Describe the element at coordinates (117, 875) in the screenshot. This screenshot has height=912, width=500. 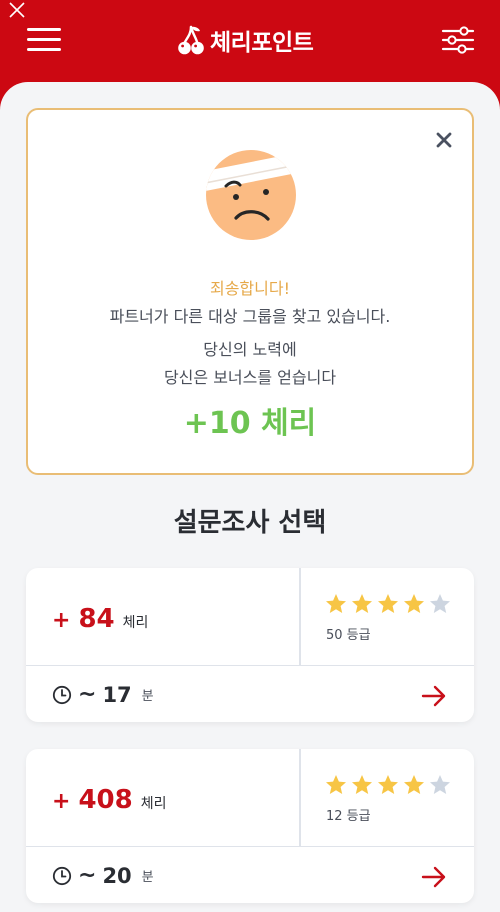
I see `duration-minutes: 20` at that location.